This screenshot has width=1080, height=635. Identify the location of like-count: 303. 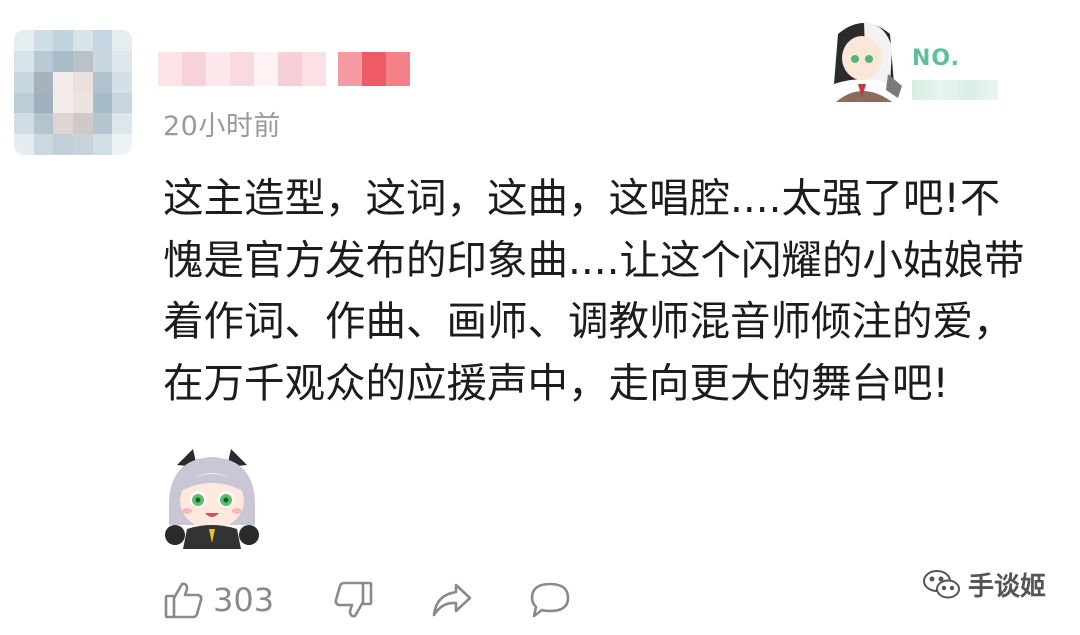
(244, 600).